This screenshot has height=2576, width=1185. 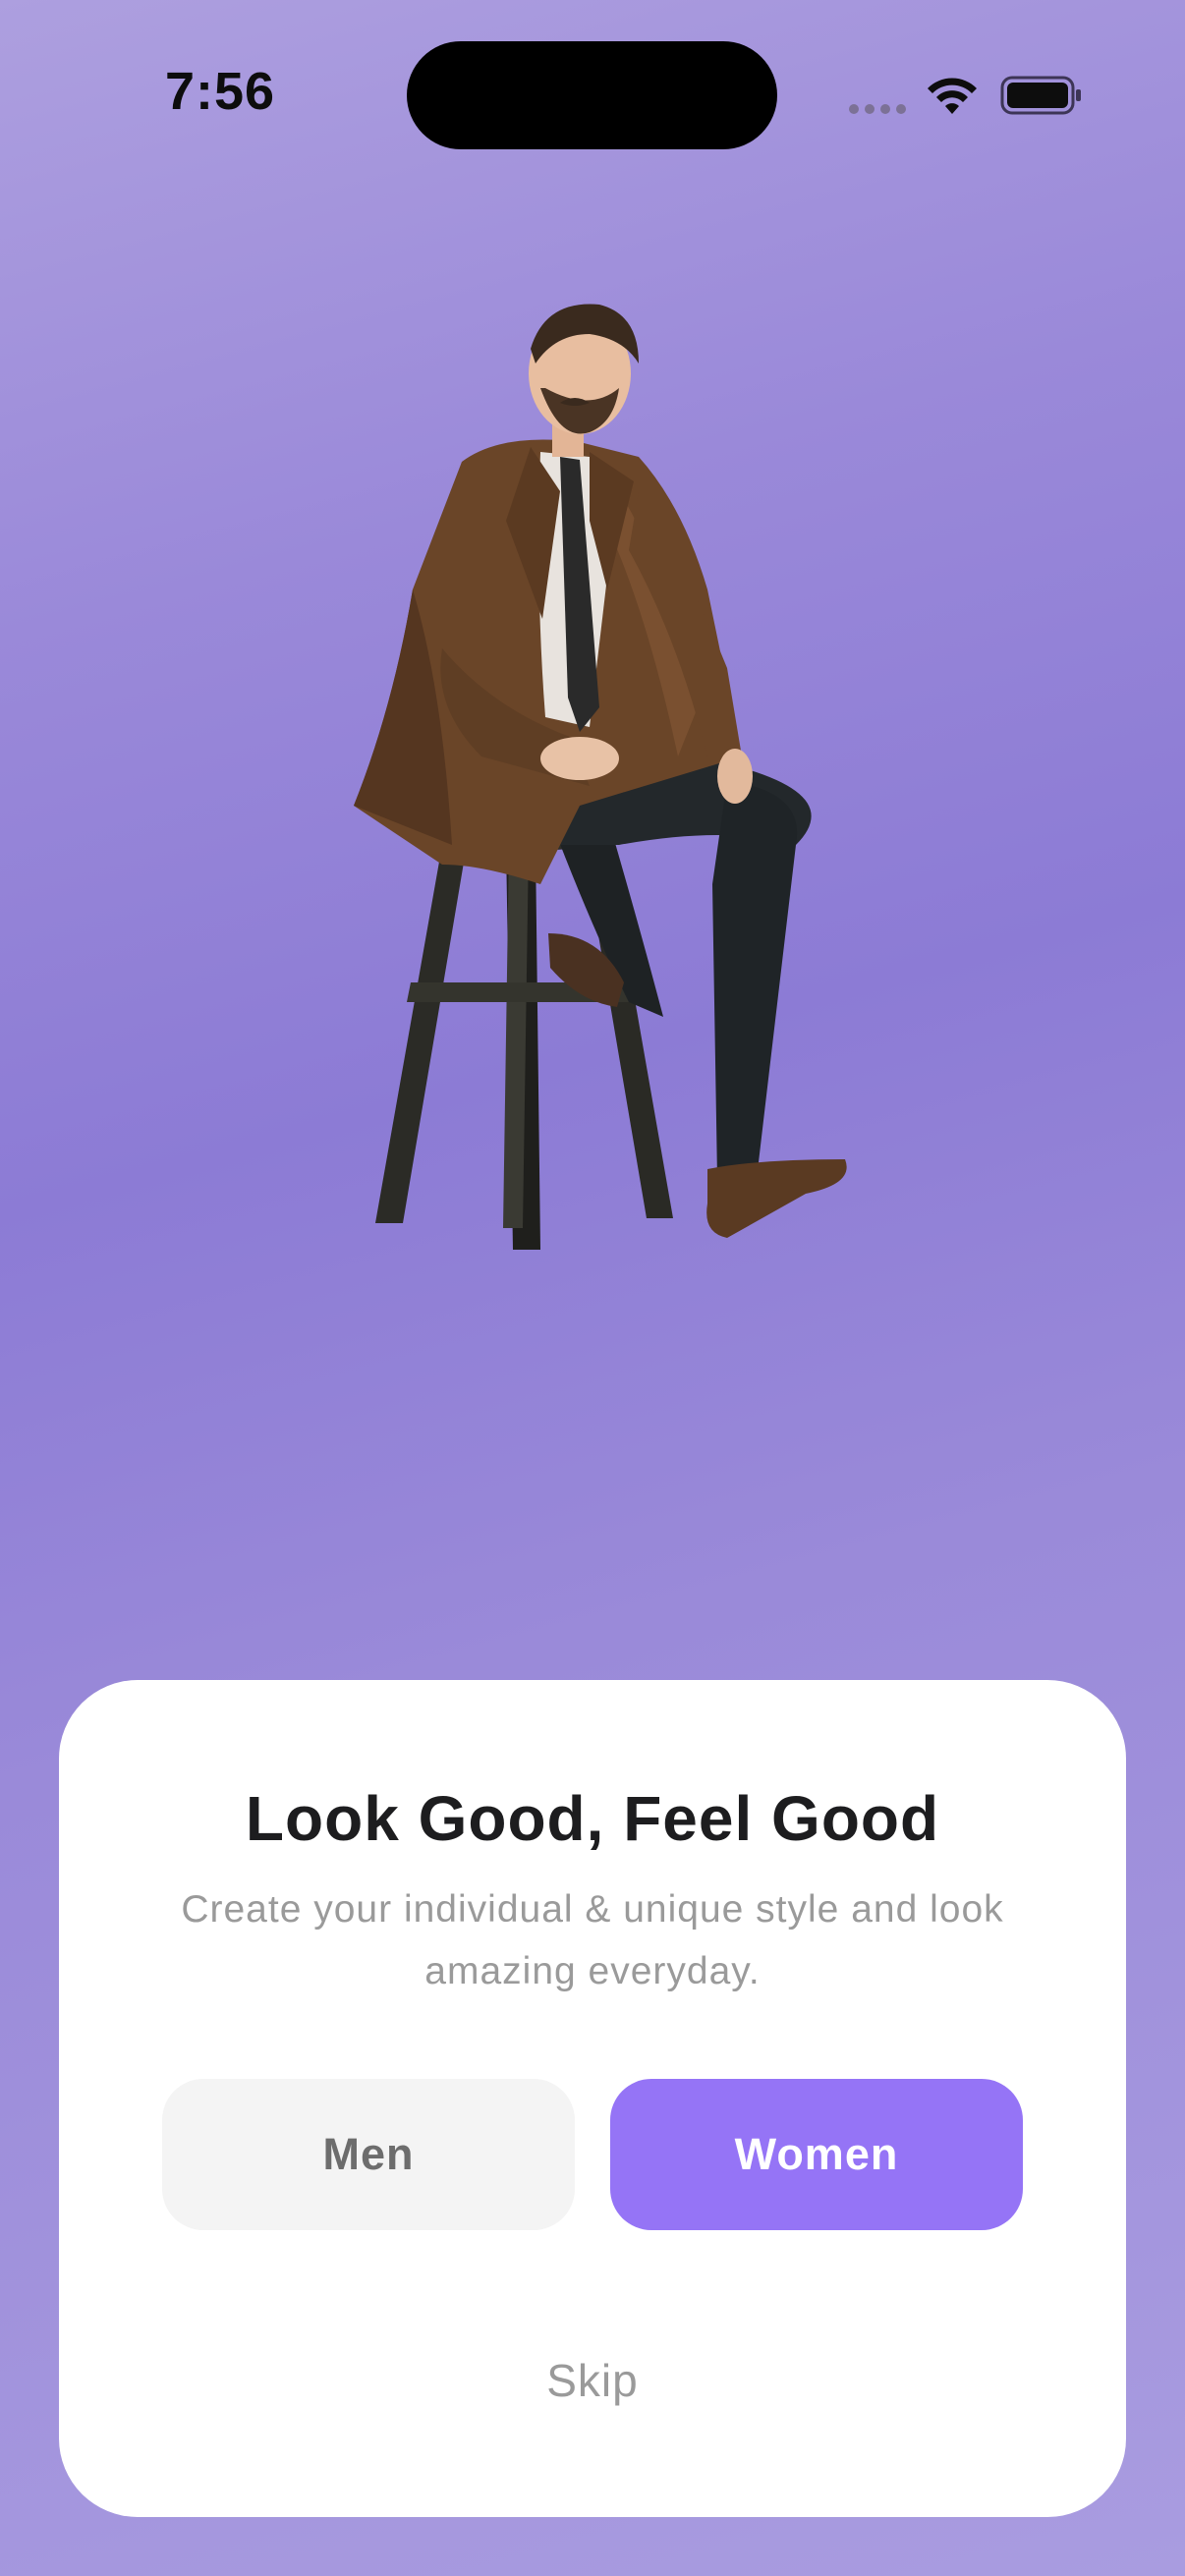 I want to click on status-bar: 7:56, so click(x=592, y=93).